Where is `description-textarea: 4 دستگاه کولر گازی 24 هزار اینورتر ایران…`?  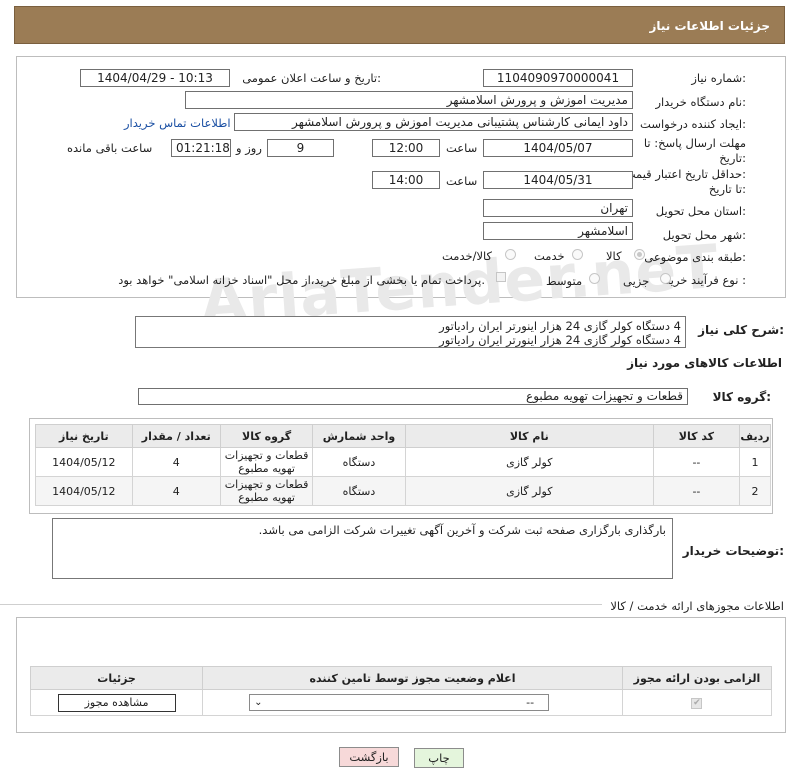
description-textarea: 4 دستگاه کولر گازی 24 هزار اینورتر ایران… is located at coordinates (410, 332).